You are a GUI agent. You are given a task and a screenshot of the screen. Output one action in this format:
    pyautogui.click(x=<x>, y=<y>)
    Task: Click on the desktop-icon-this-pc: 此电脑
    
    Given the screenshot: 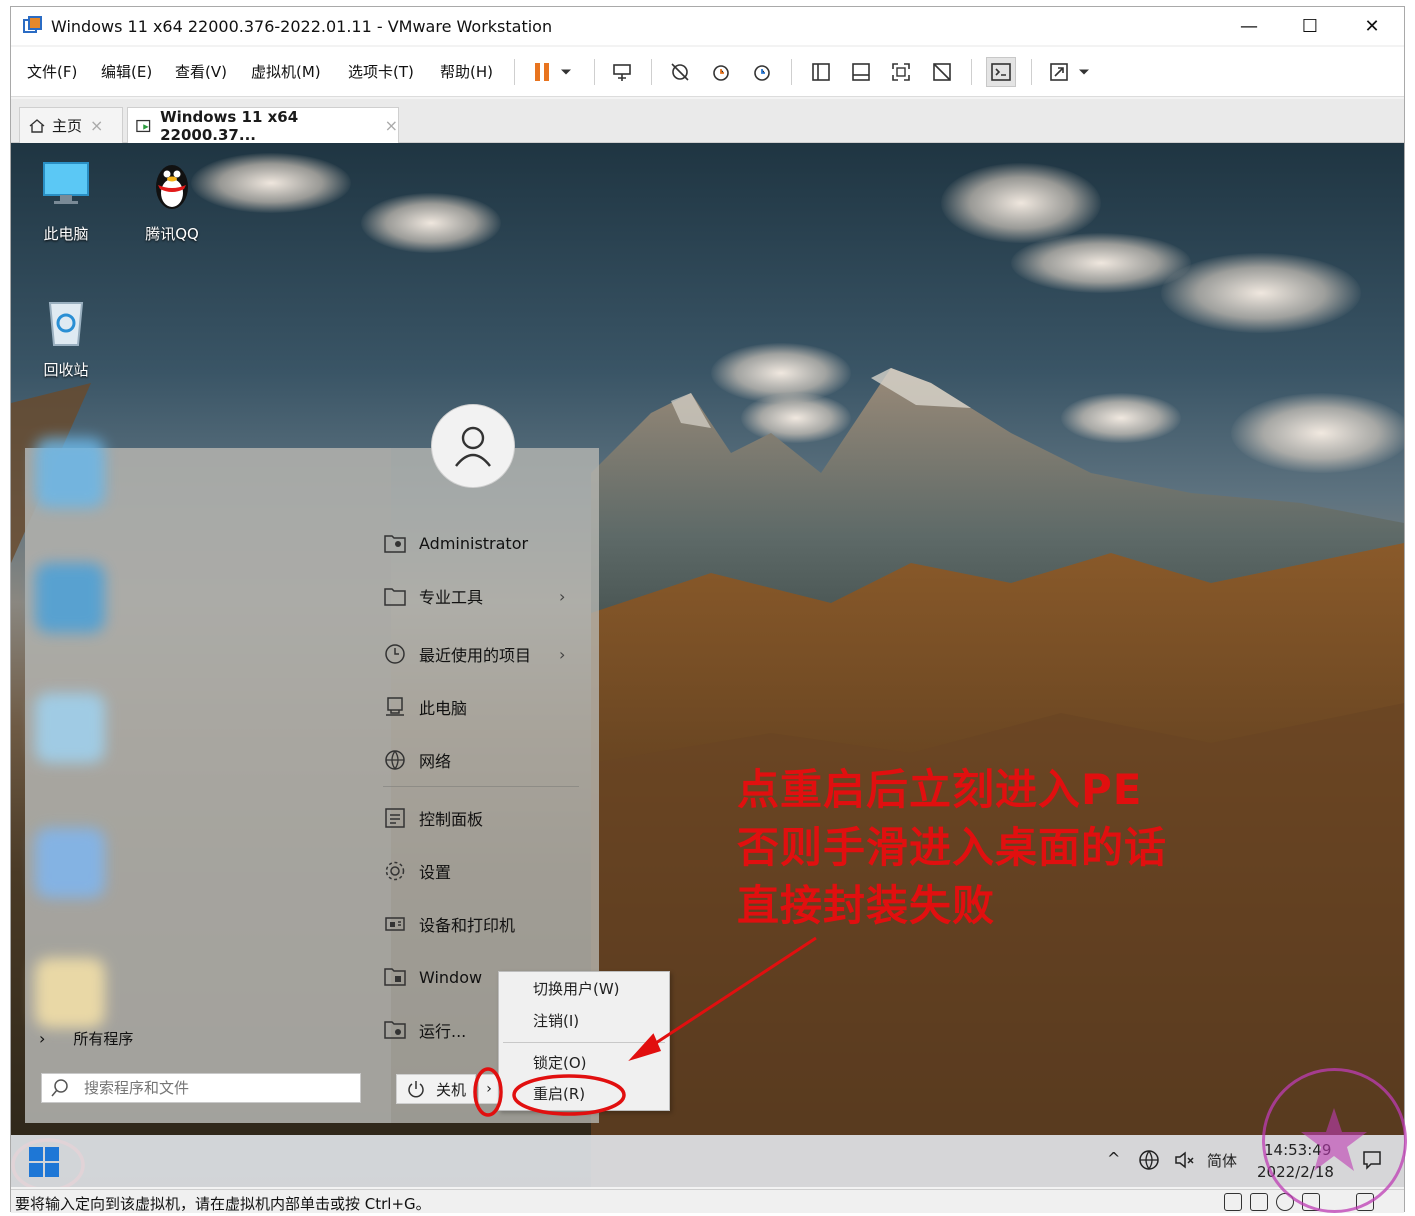 What is the action you would take?
    pyautogui.click(x=66, y=200)
    